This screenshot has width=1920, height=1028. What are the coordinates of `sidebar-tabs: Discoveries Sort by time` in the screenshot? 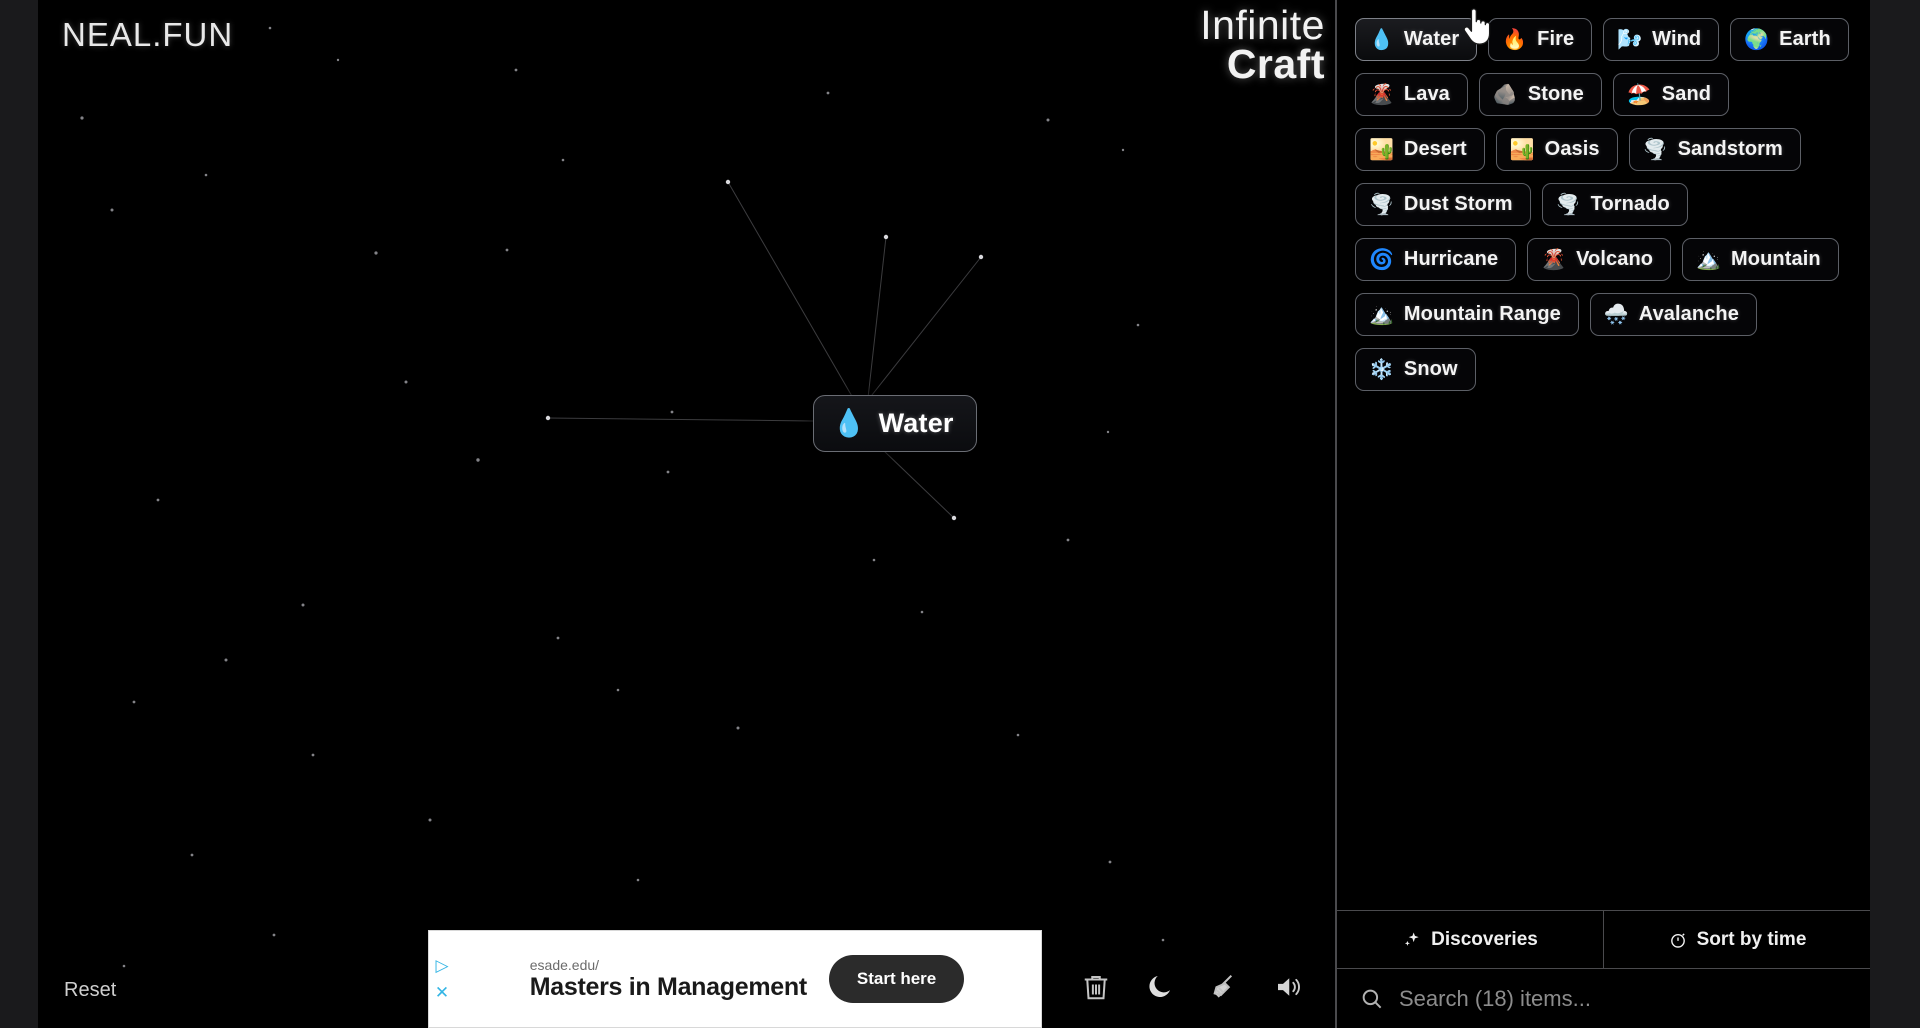 It's located at (1603, 939).